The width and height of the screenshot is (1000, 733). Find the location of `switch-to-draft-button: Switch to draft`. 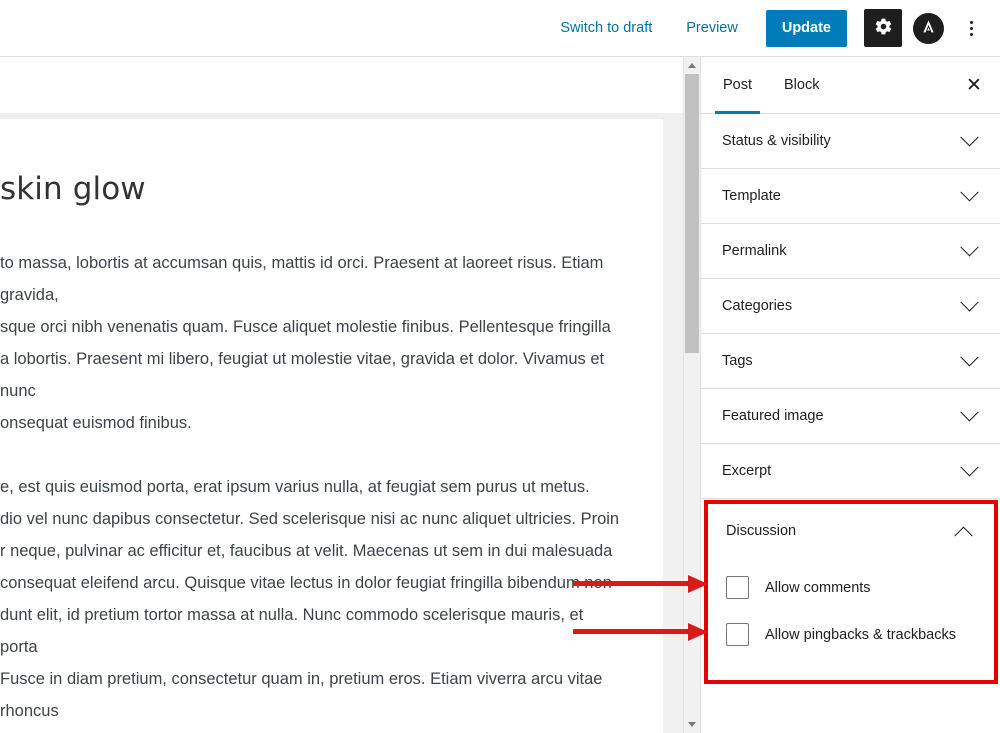

switch-to-draft-button: Switch to draft is located at coordinates (606, 28).